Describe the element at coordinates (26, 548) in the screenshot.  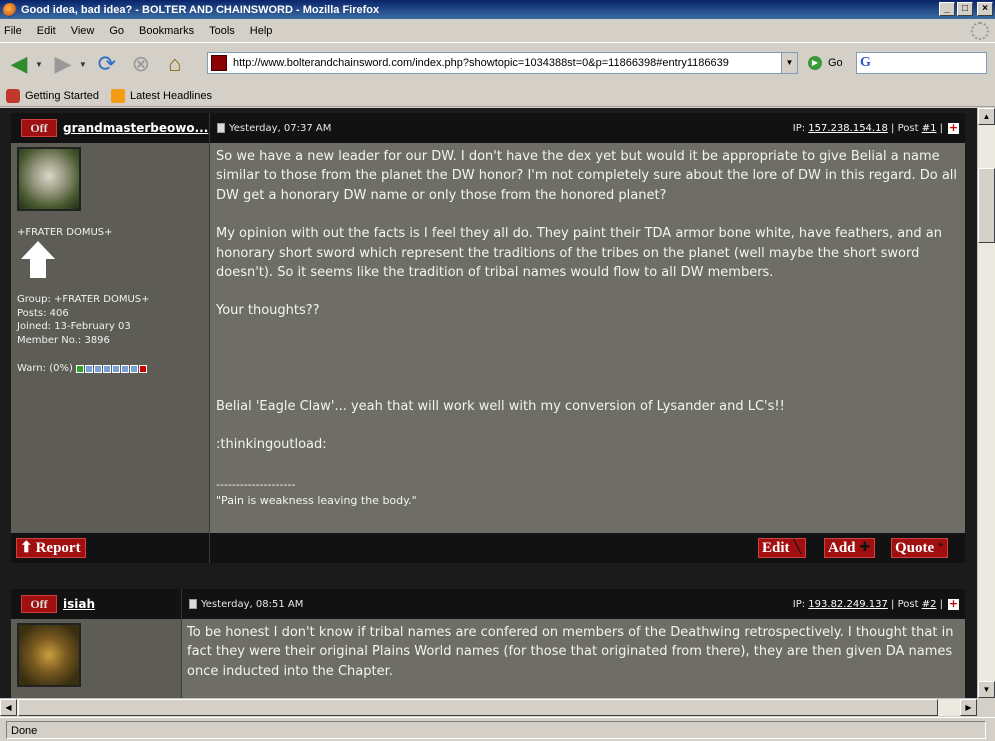
I see `report-arrow-icon: ⬆` at that location.